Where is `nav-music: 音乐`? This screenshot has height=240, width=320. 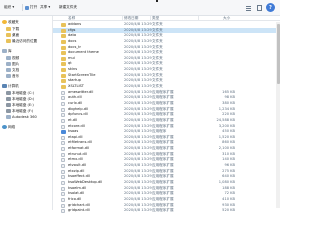 nav-music: 音乐 is located at coordinates (12, 76).